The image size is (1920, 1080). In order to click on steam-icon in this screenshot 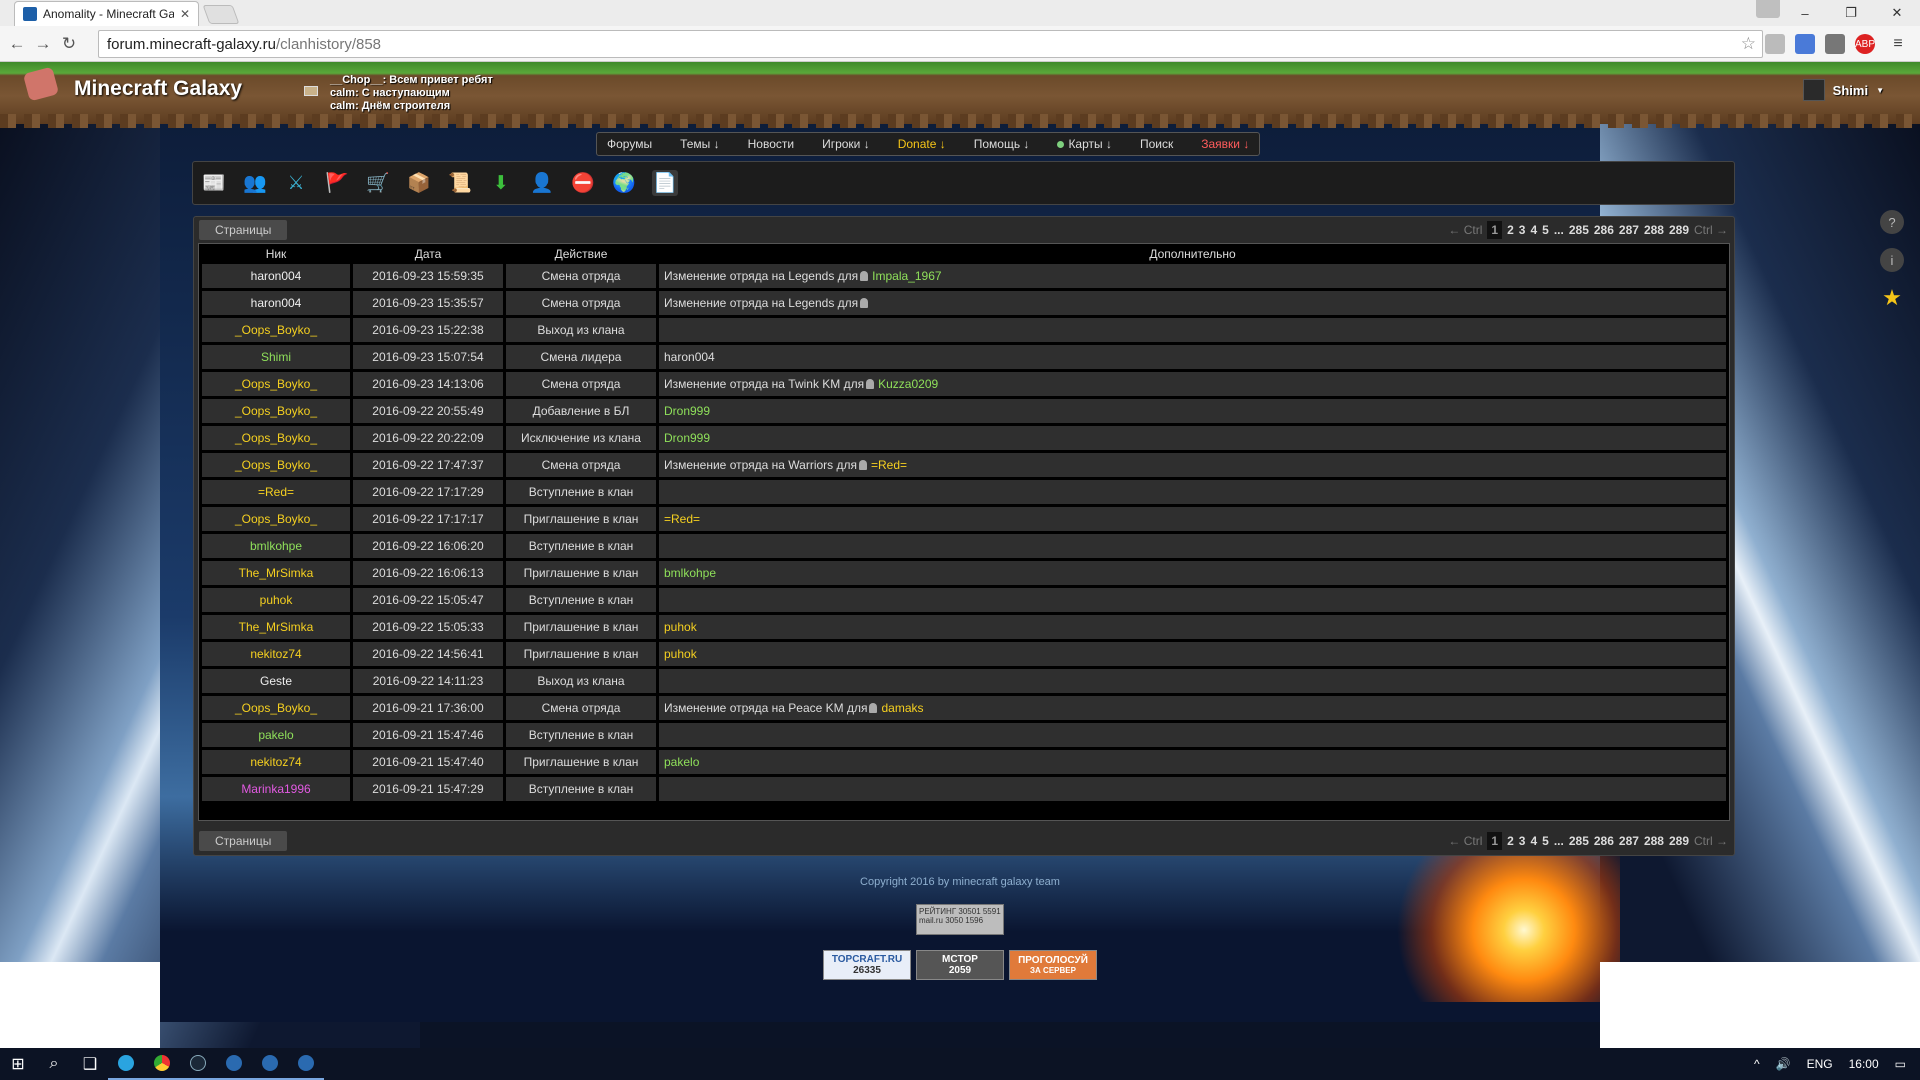, I will do `click(198, 1064)`.